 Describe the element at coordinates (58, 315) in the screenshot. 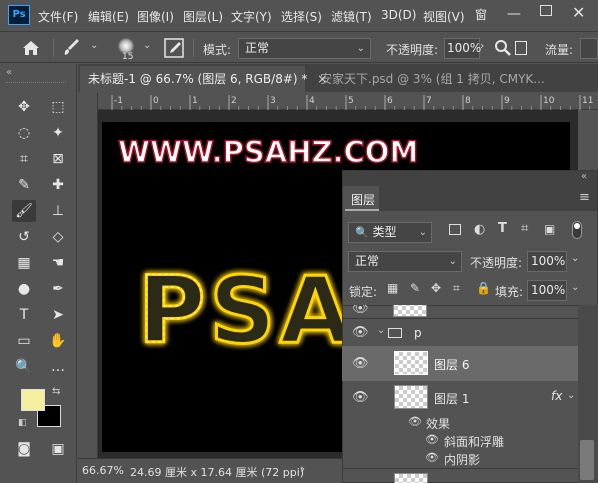

I see `path-select-icon: ➤` at that location.